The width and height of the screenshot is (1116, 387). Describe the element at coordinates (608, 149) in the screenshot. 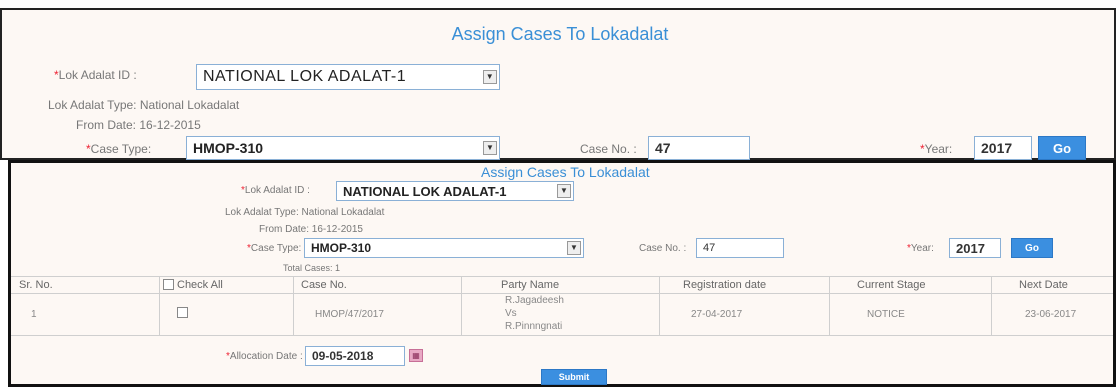

I see `case-no-label: Case No. :` at that location.